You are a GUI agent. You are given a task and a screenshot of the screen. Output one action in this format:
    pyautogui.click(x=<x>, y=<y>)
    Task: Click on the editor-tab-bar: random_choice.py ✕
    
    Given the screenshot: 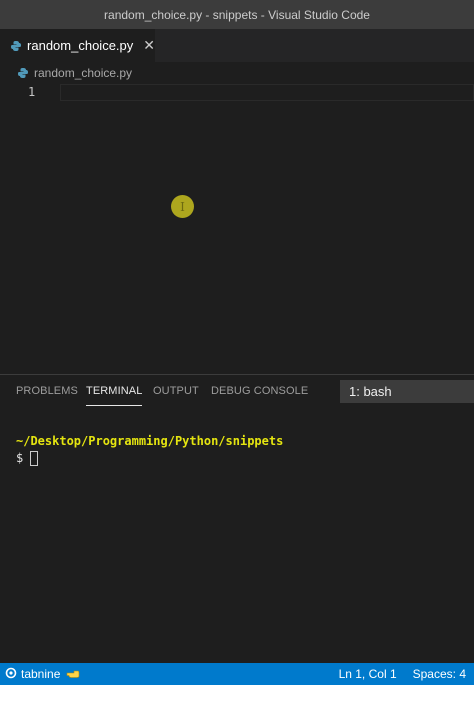 What is the action you would take?
    pyautogui.click(x=237, y=45)
    